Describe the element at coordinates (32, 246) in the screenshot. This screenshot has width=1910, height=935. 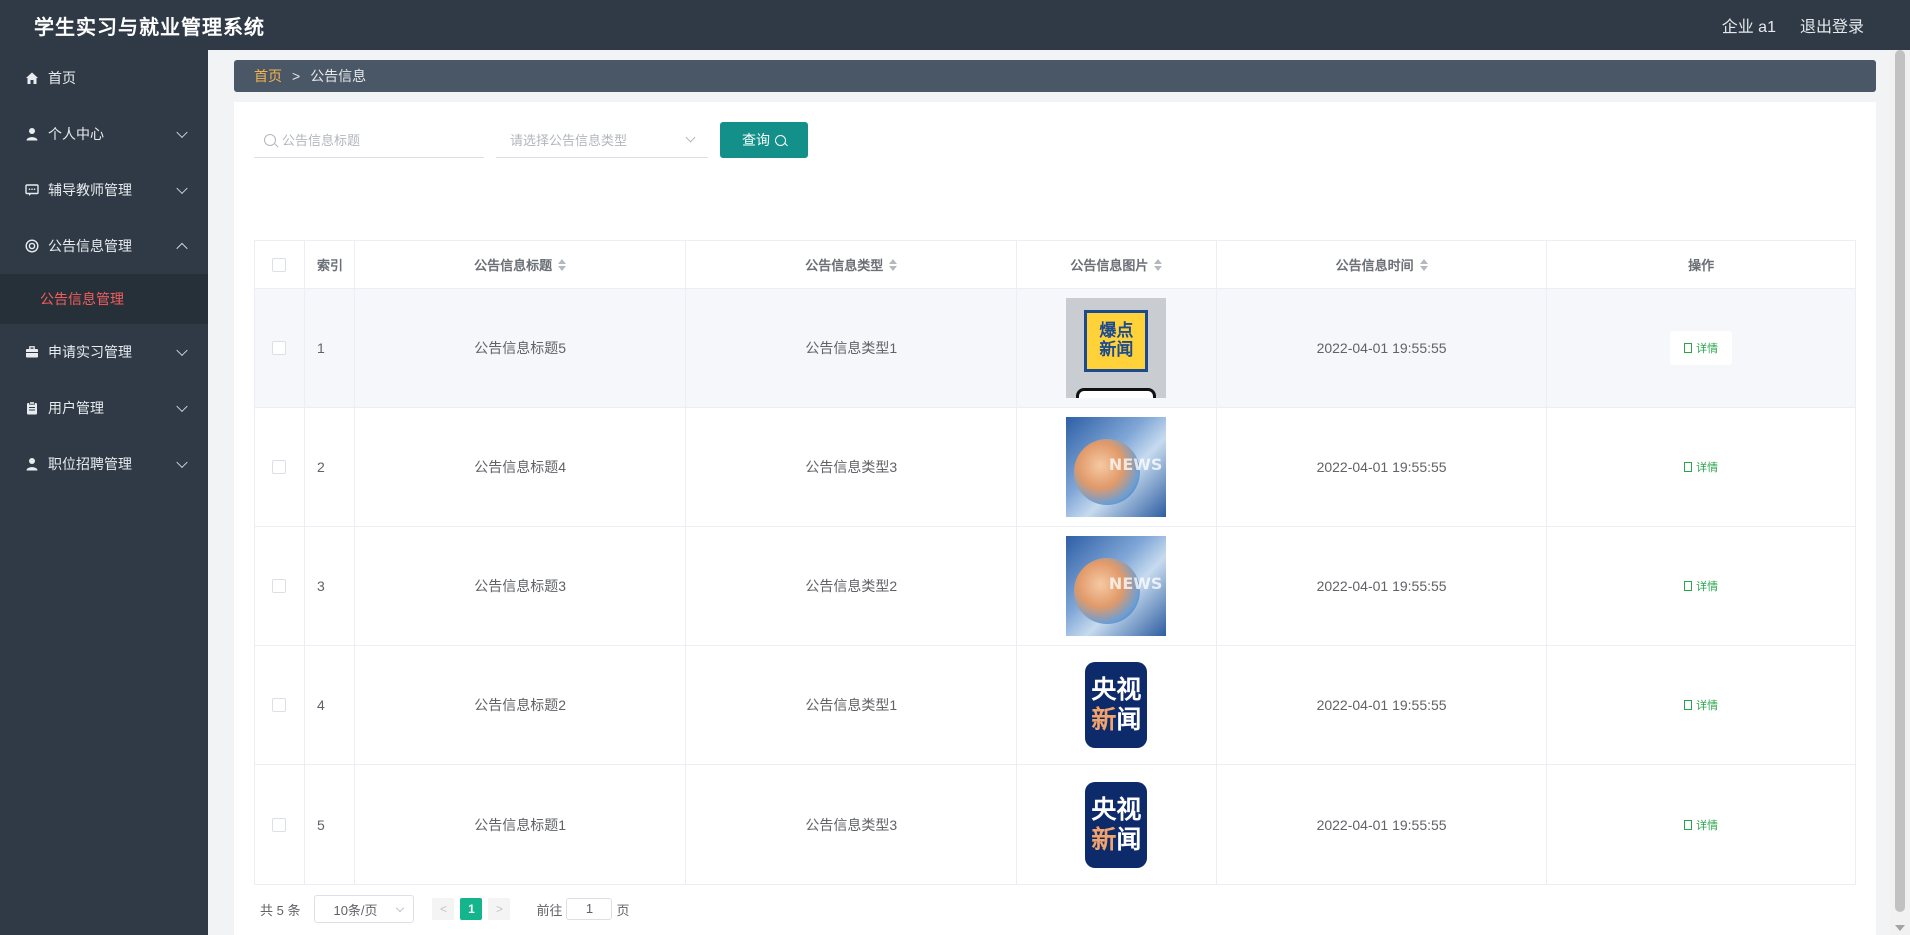
I see `bulletin-icon` at that location.